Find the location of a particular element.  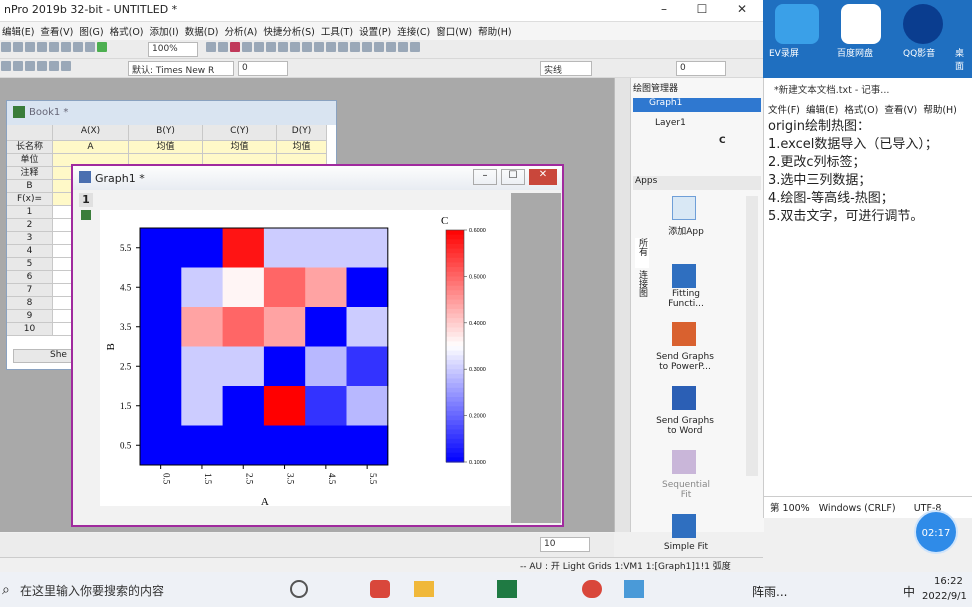

baidu-netdisk-icon is located at coordinates (861, 24).